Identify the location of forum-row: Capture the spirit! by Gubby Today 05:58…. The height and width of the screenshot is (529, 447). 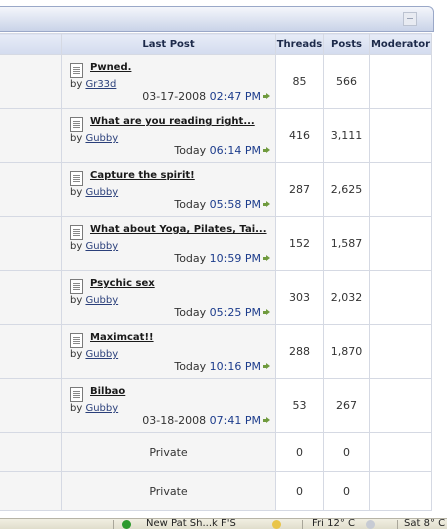
(216, 189).